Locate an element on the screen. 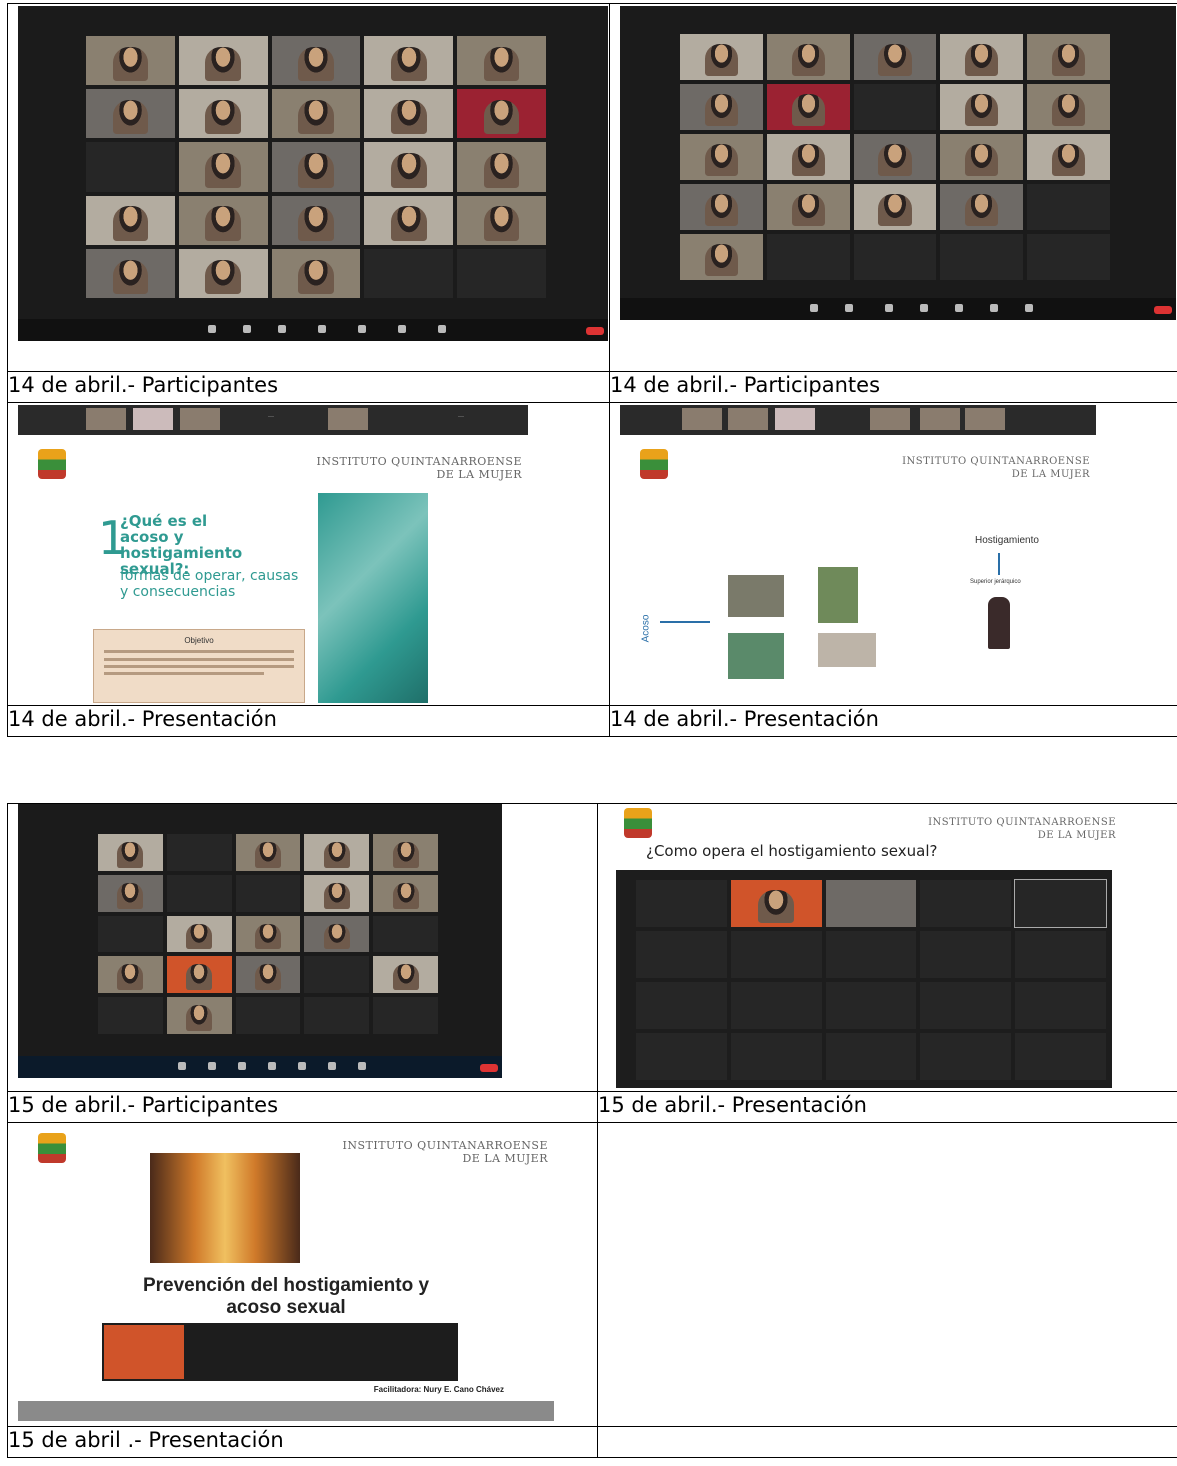 Image resolution: width=1177 pixels, height=1466 pixels. hostigamiento-label: Hostigamiento is located at coordinates (1007, 540).